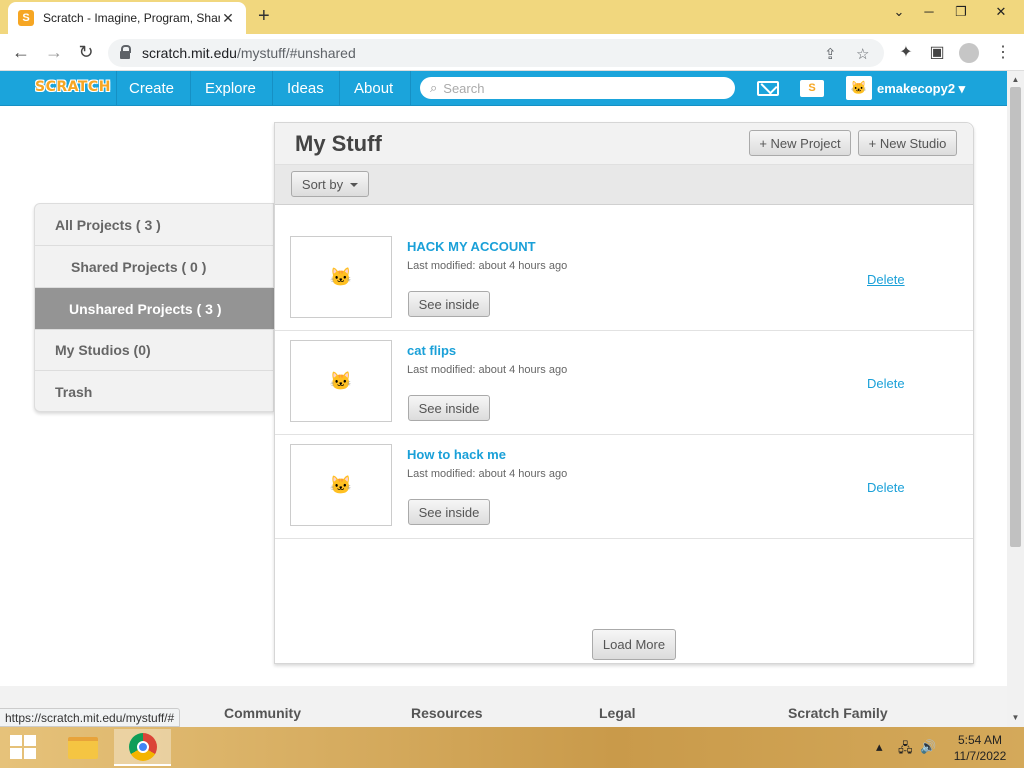 This screenshot has width=1024, height=768. I want to click on window-close-icon: ✕, so click(1001, 12).